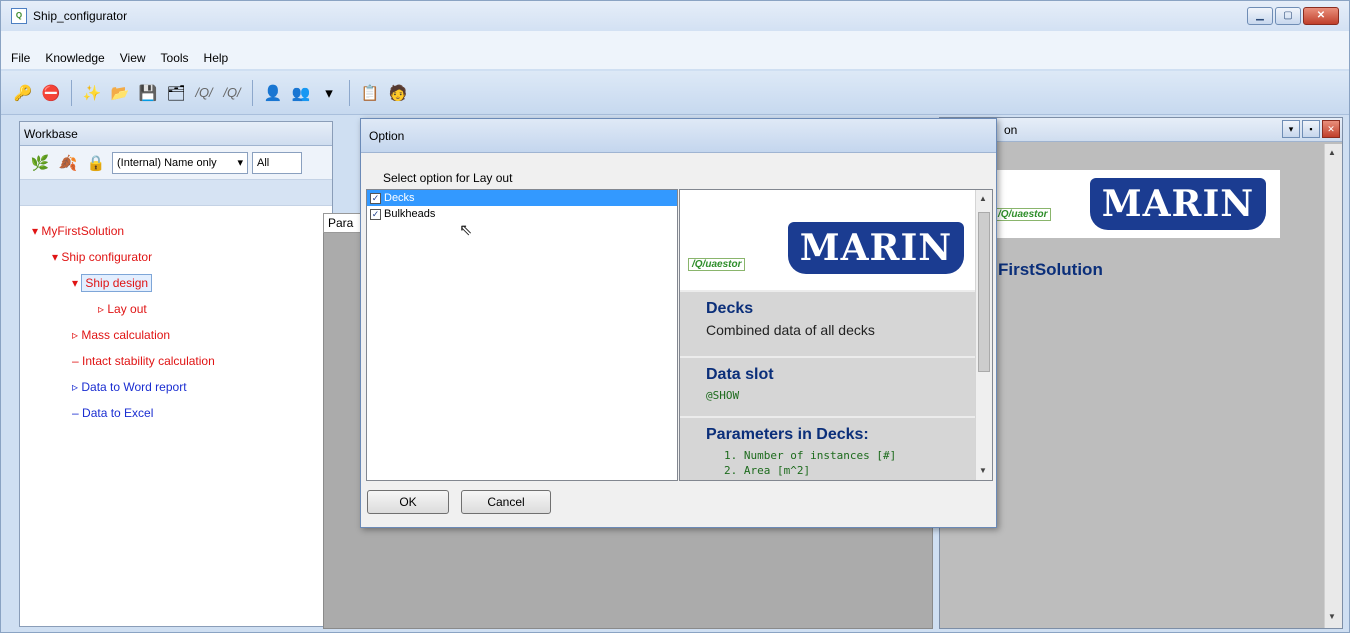 Image resolution: width=1350 pixels, height=633 pixels. What do you see at coordinates (1011, 129) in the screenshot?
I see `information-panel-title: on` at bounding box center [1011, 129].